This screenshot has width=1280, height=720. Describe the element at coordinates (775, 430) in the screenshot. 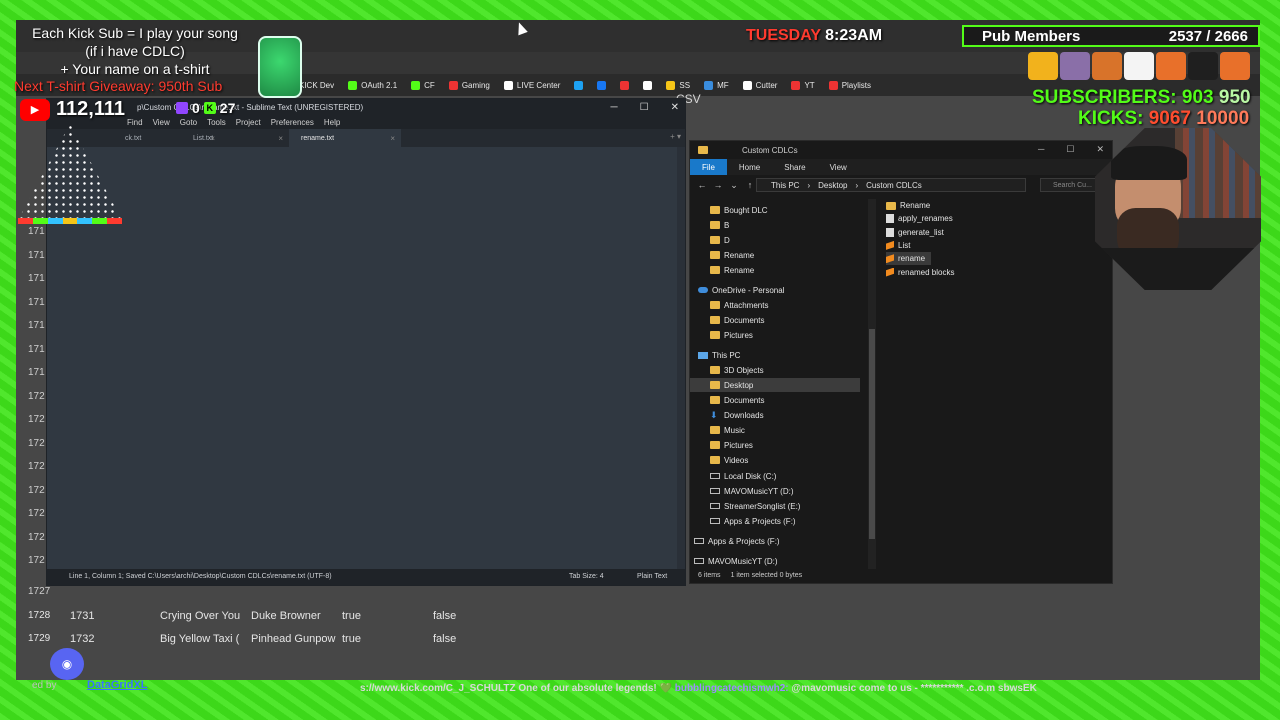

I see `nav-item: Music` at that location.